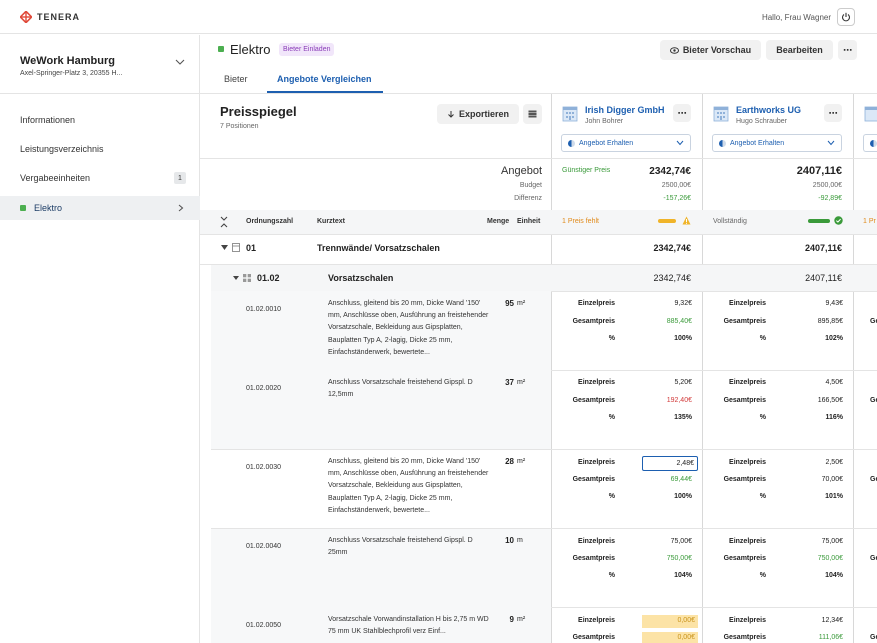 Image resolution: width=877 pixels, height=643 pixels. What do you see at coordinates (331, 221) in the screenshot?
I see `column-header-kurztext: Kurztext` at bounding box center [331, 221].